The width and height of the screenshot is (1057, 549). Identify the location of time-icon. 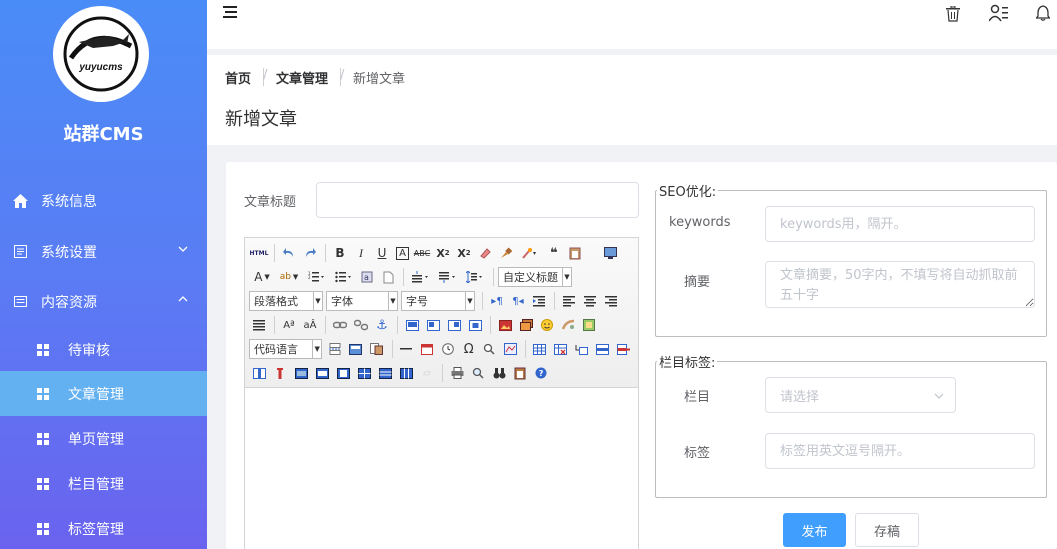
(448, 349).